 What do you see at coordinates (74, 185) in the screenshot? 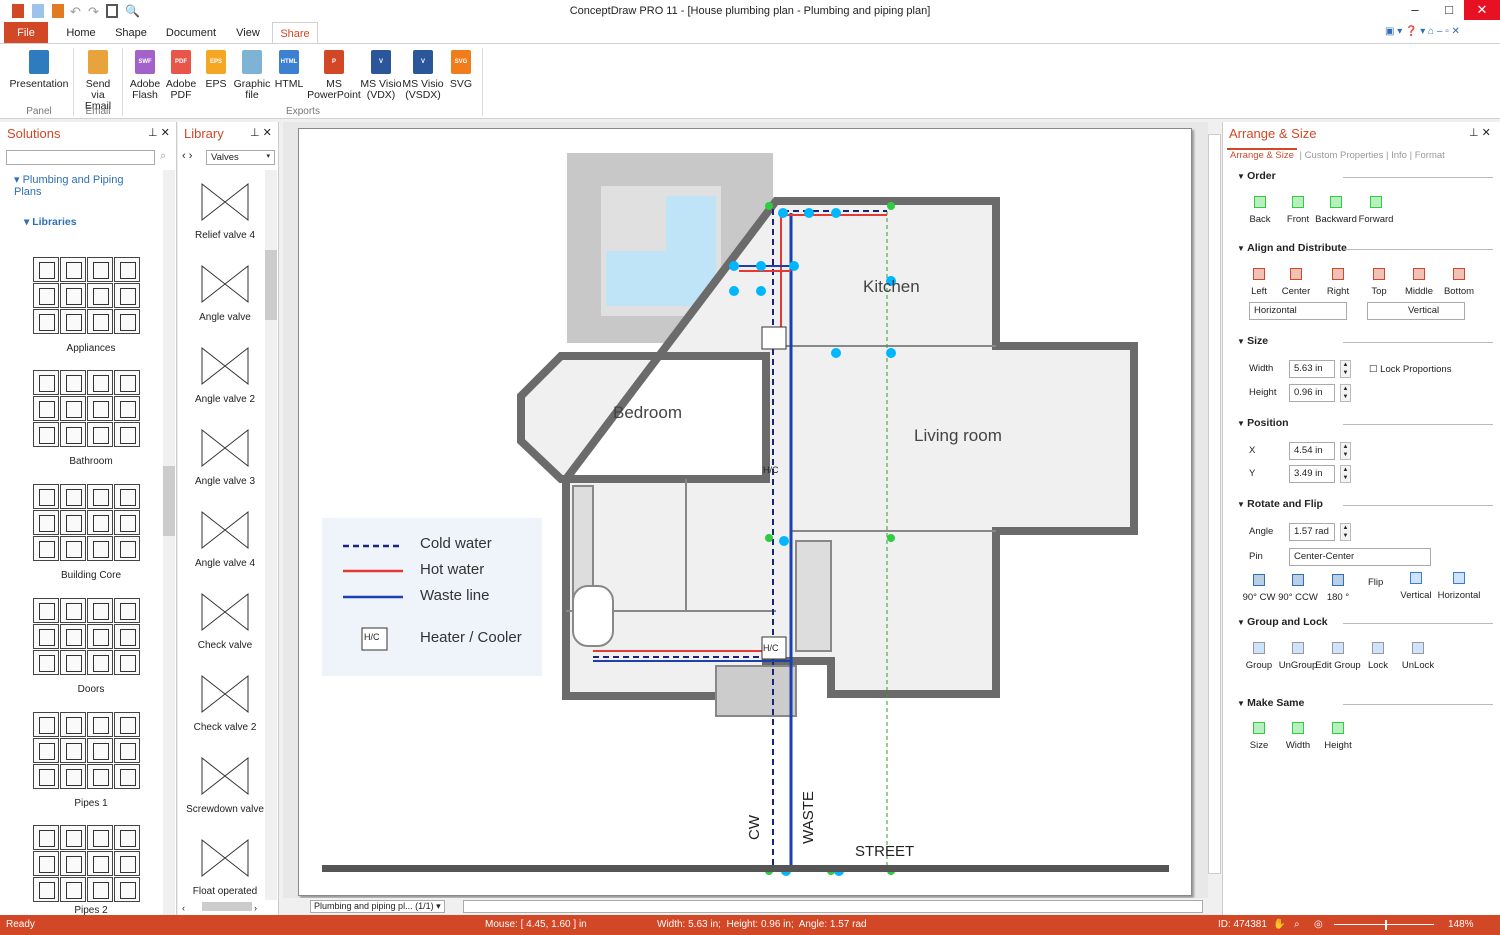
I see `tree-item-plumbing: ▾ Plumbing and Piping Plans` at bounding box center [74, 185].